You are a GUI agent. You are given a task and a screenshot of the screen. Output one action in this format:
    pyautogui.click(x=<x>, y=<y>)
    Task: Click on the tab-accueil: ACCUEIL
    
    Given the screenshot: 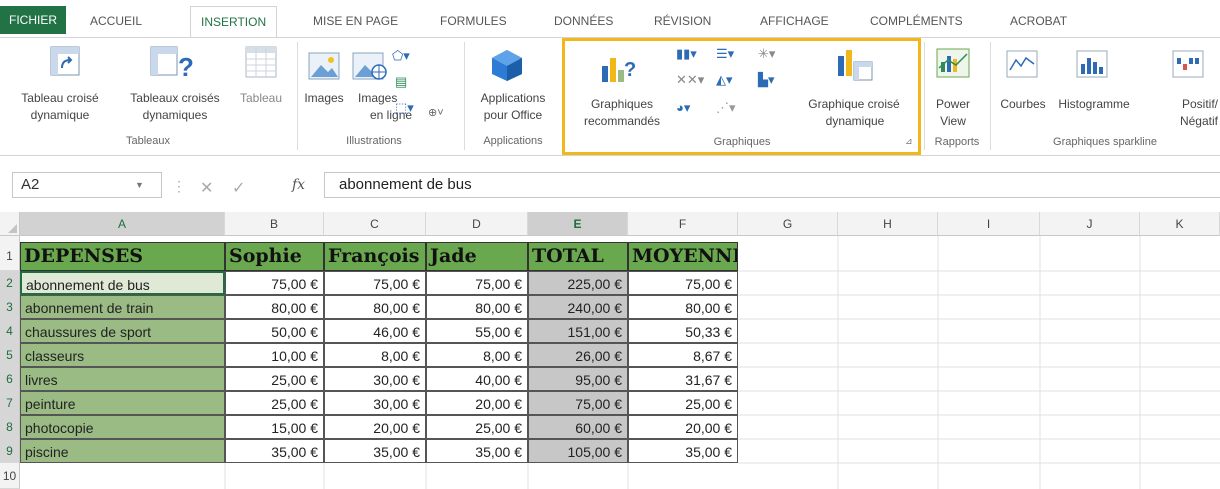 What is the action you would take?
    pyautogui.click(x=116, y=23)
    